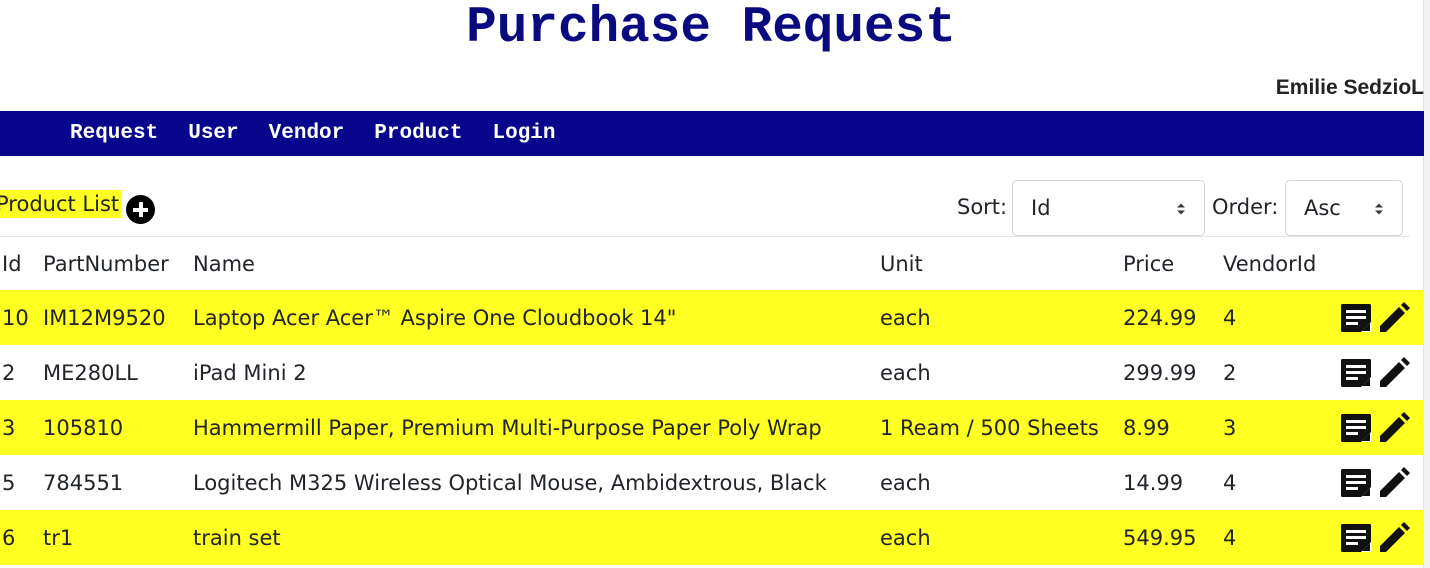 The width and height of the screenshot is (1430, 568). I want to click on nav-user: User, so click(213, 133).